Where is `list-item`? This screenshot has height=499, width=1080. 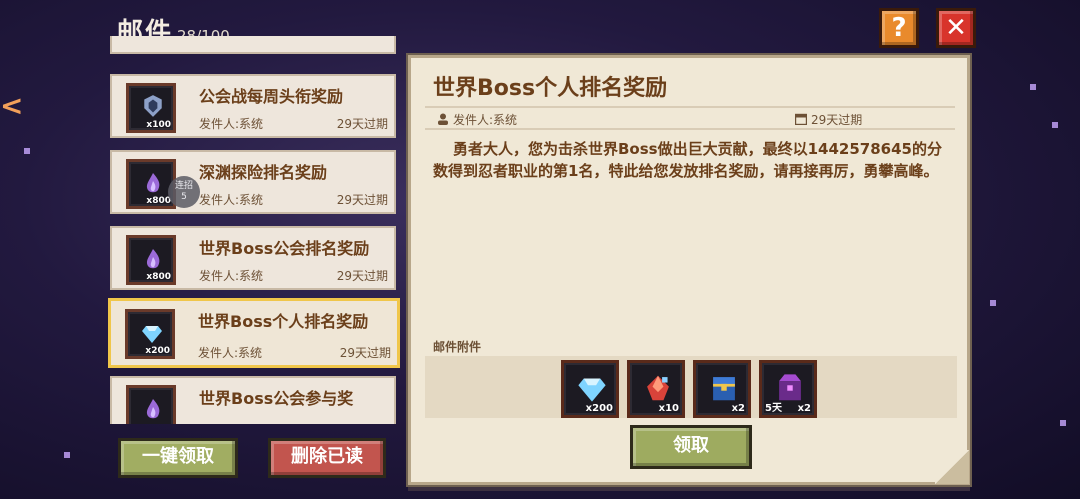
list-item is located at coordinates (253, 45).